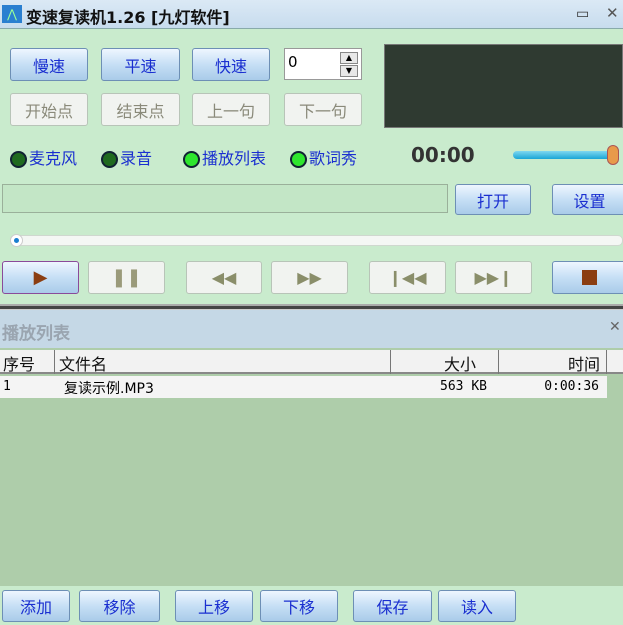 The height and width of the screenshot is (625, 623). Describe the element at coordinates (316, 240) in the screenshot. I see `seek-bar` at that location.